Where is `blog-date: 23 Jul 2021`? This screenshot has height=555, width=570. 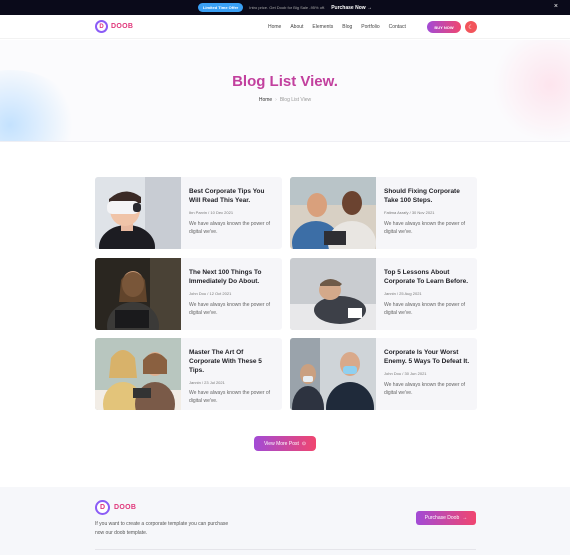
blog-date: 23 Jul 2021 is located at coordinates (214, 382).